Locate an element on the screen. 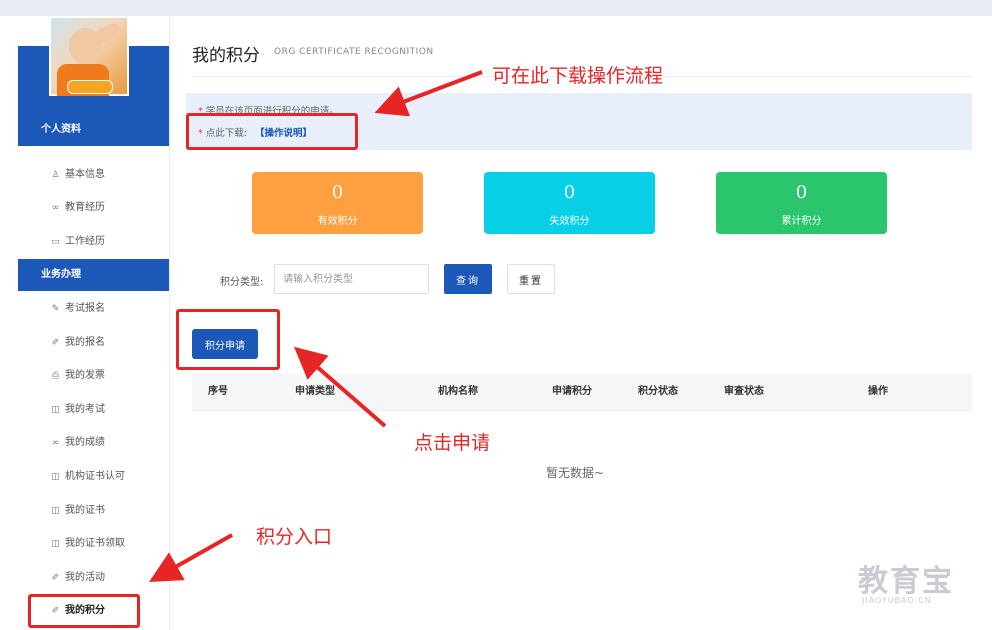 This screenshot has height=630, width=992. arrow-to-apply is located at coordinates (340, 387).